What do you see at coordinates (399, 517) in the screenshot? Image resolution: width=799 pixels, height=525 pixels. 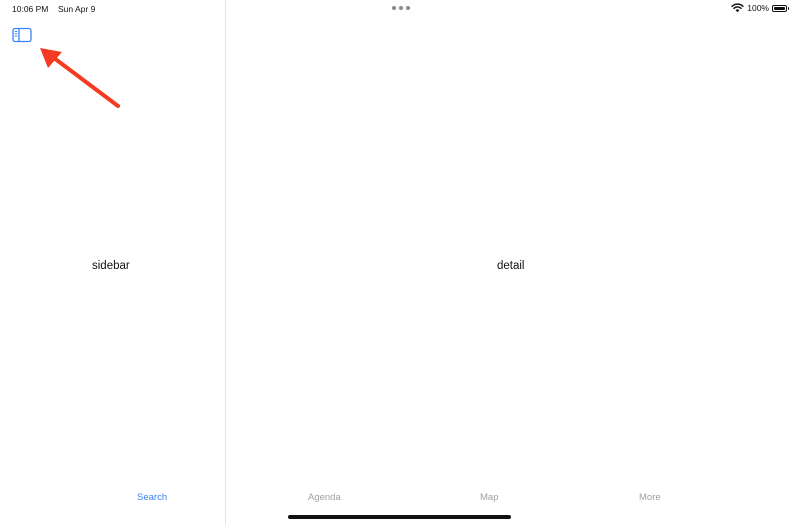 I see `home-indicator` at bounding box center [399, 517].